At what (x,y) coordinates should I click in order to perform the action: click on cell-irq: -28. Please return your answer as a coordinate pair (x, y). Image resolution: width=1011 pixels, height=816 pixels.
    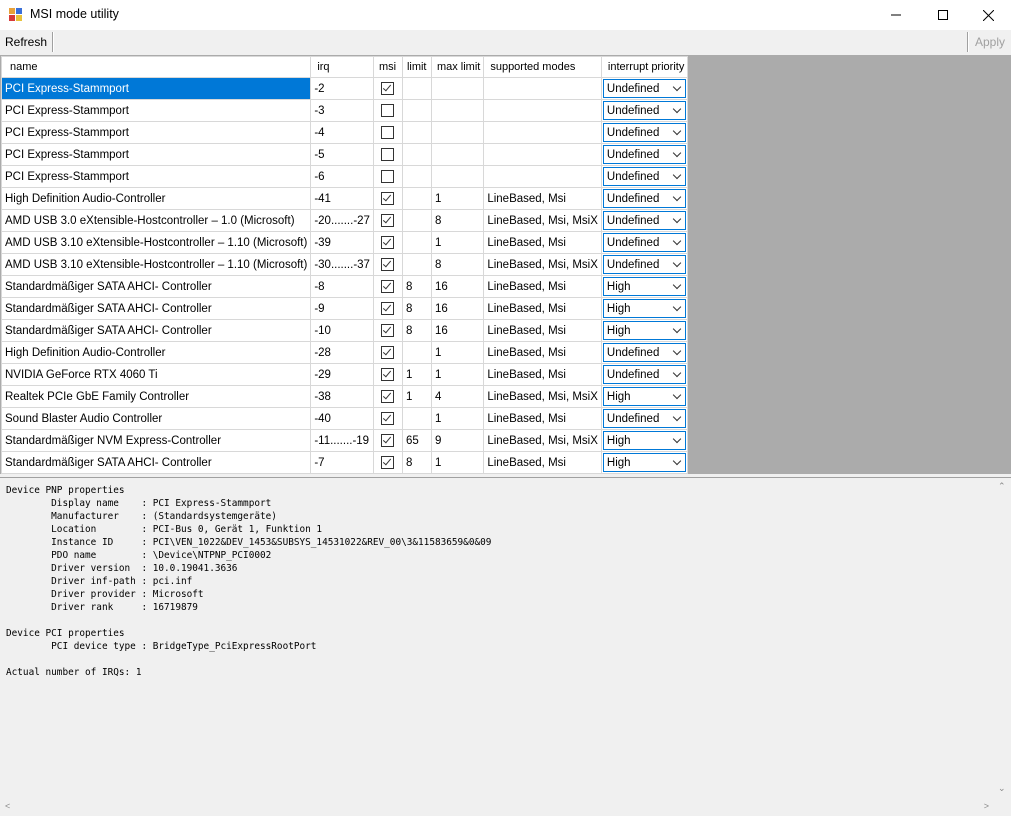
    Looking at the image, I should click on (342, 352).